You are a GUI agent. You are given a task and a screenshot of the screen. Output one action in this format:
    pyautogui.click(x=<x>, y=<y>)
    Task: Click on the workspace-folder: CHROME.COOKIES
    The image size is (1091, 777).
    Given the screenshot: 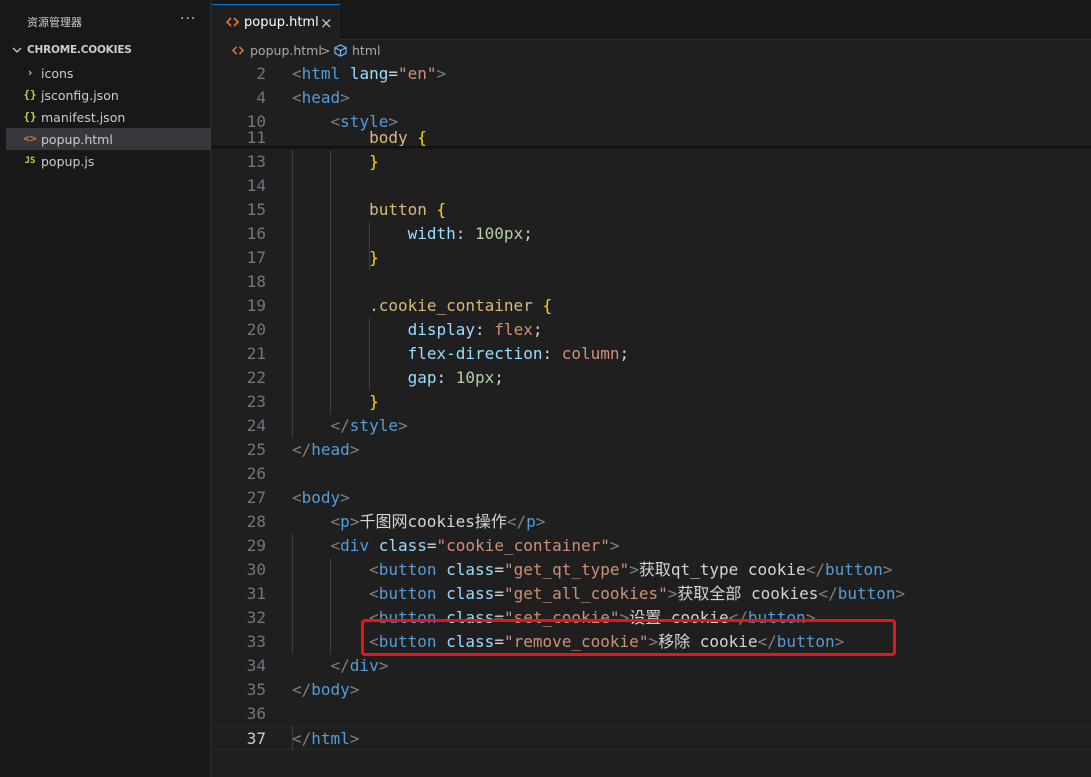 What is the action you would take?
    pyautogui.click(x=105, y=51)
    